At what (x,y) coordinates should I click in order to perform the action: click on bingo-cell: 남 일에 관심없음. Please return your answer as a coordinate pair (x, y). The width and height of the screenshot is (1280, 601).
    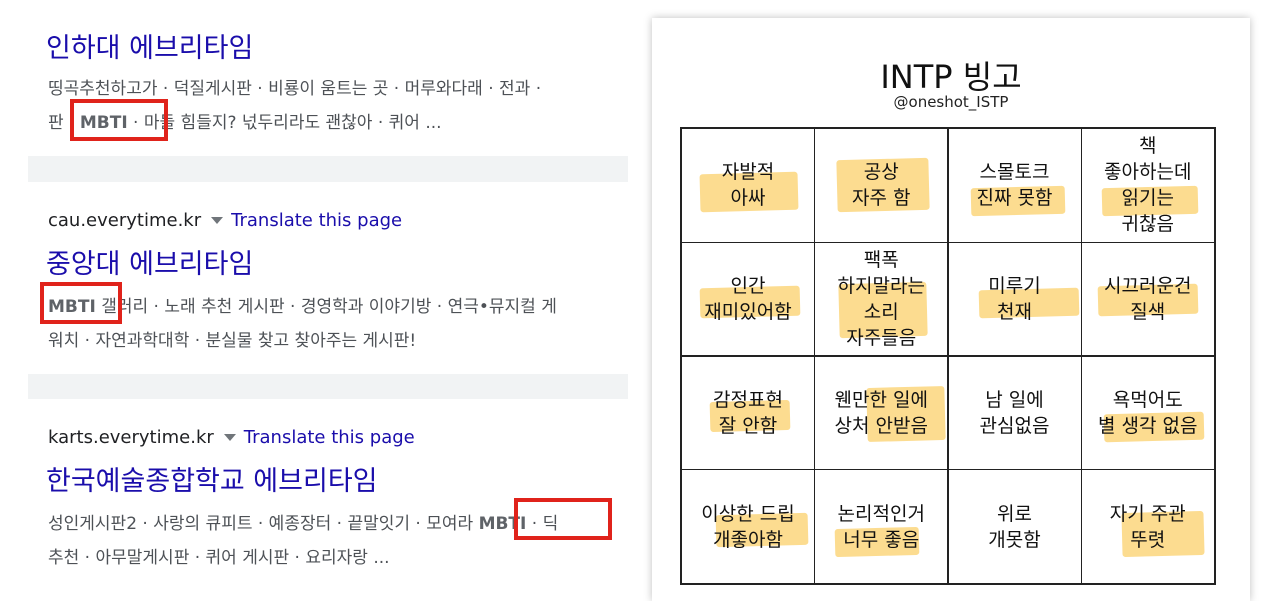
    Looking at the image, I should click on (1014, 412).